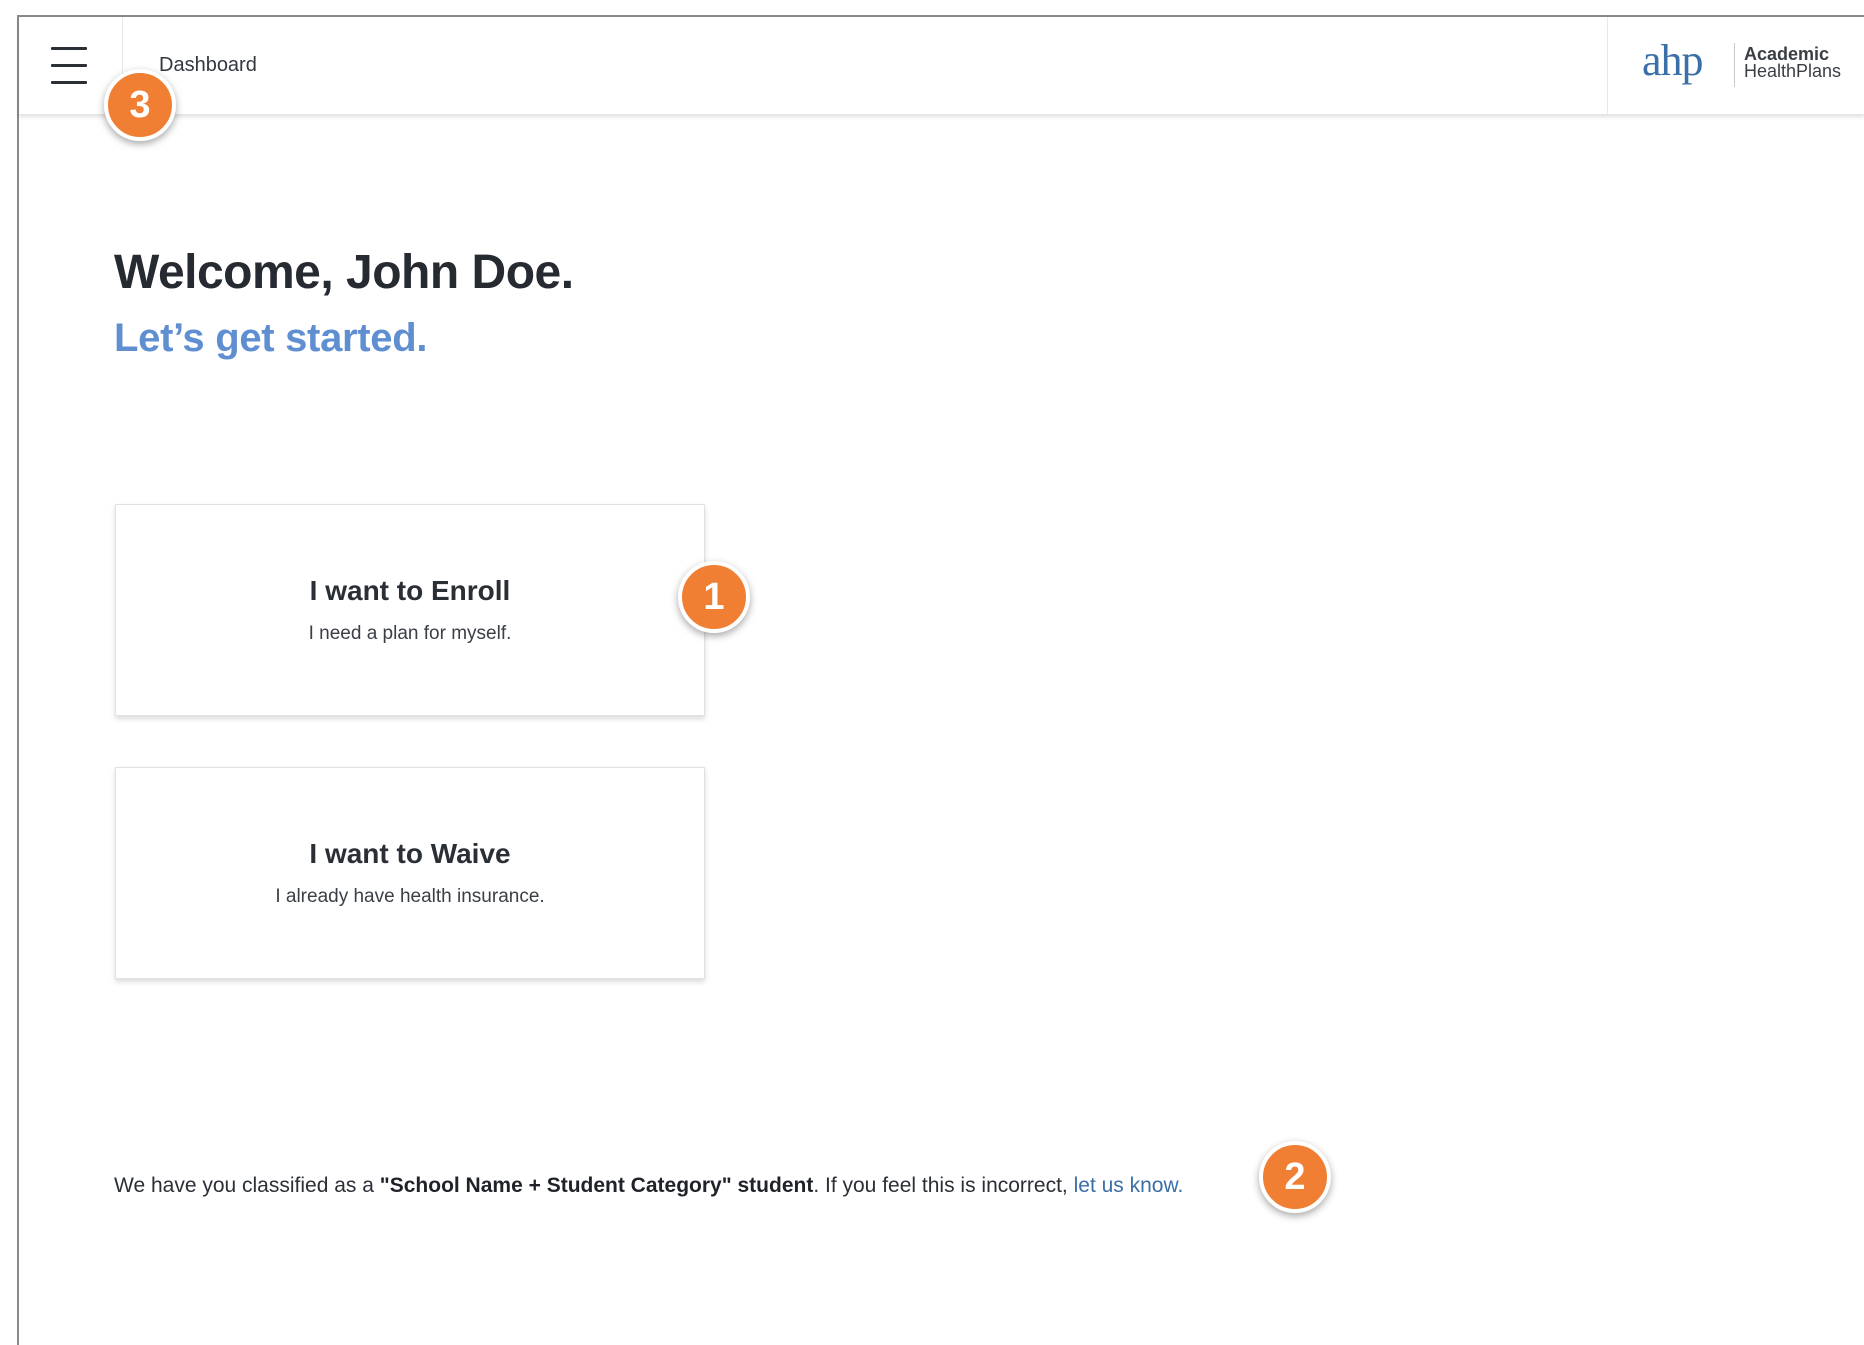  Describe the element at coordinates (943, 1185) in the screenshot. I see `classification-middle: . If you feel this is incorrect,` at that location.